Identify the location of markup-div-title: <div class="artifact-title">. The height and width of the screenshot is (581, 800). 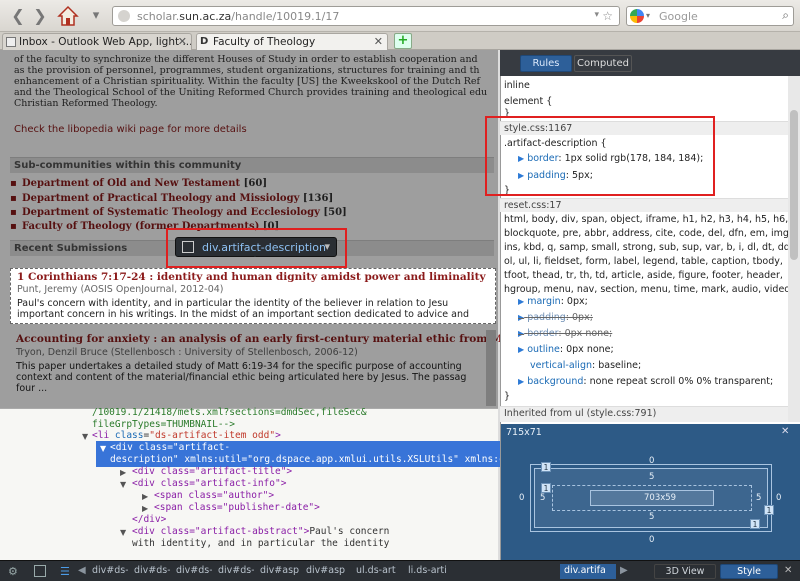
(212, 472).